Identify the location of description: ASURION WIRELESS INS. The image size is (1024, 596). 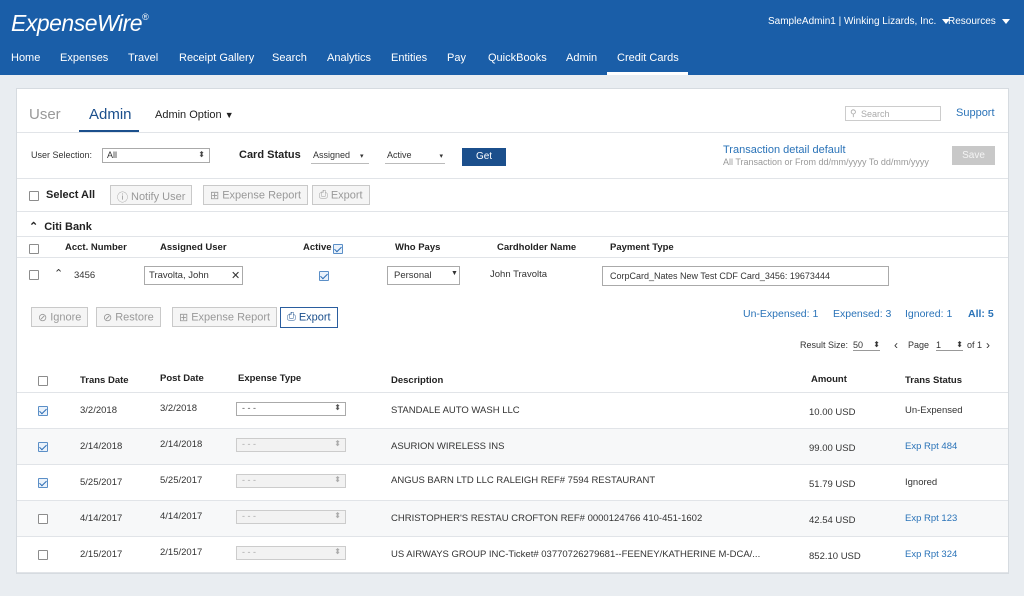
(448, 446).